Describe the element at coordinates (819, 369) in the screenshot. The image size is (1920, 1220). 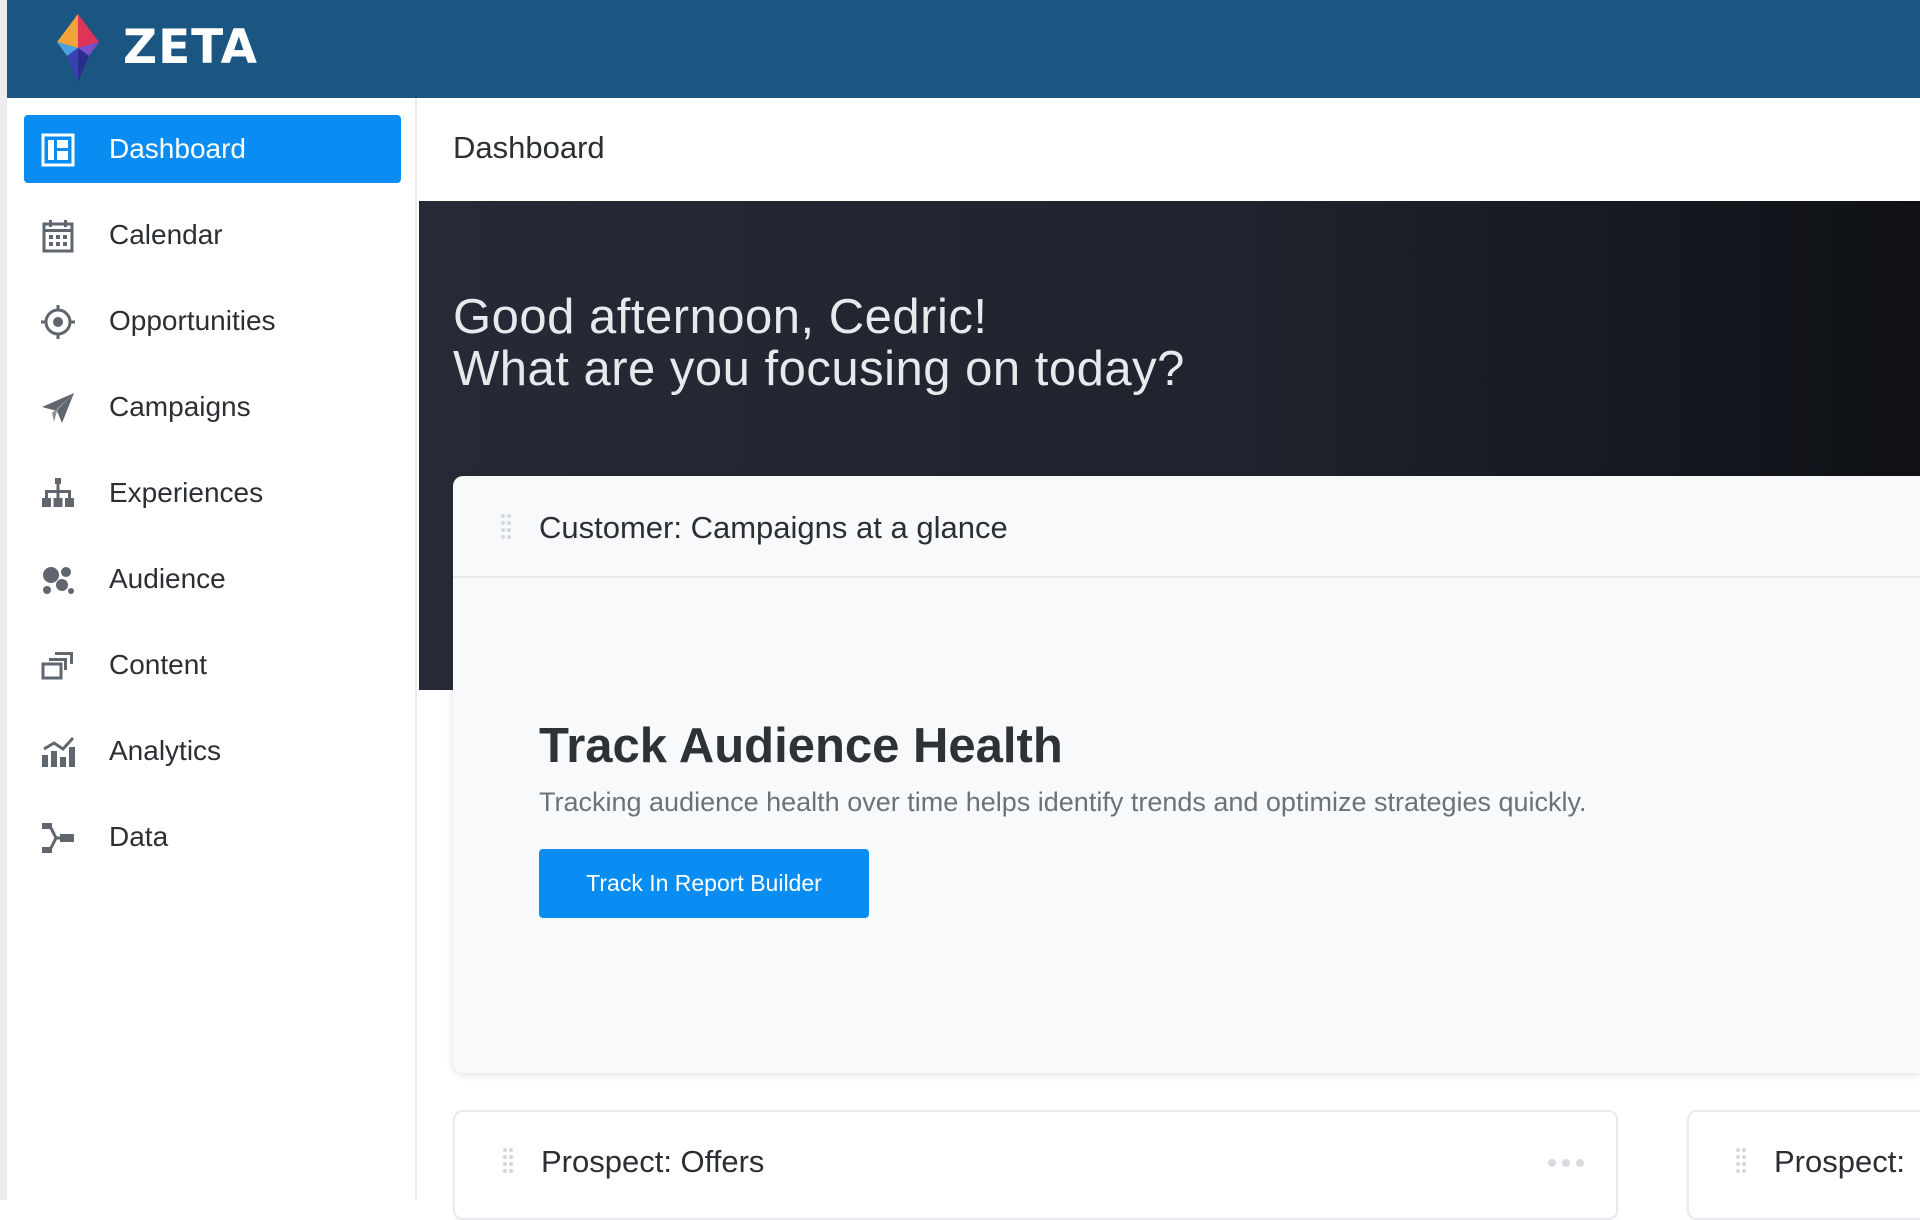
I see `greeting-line-2: What are you focusing on today?` at that location.